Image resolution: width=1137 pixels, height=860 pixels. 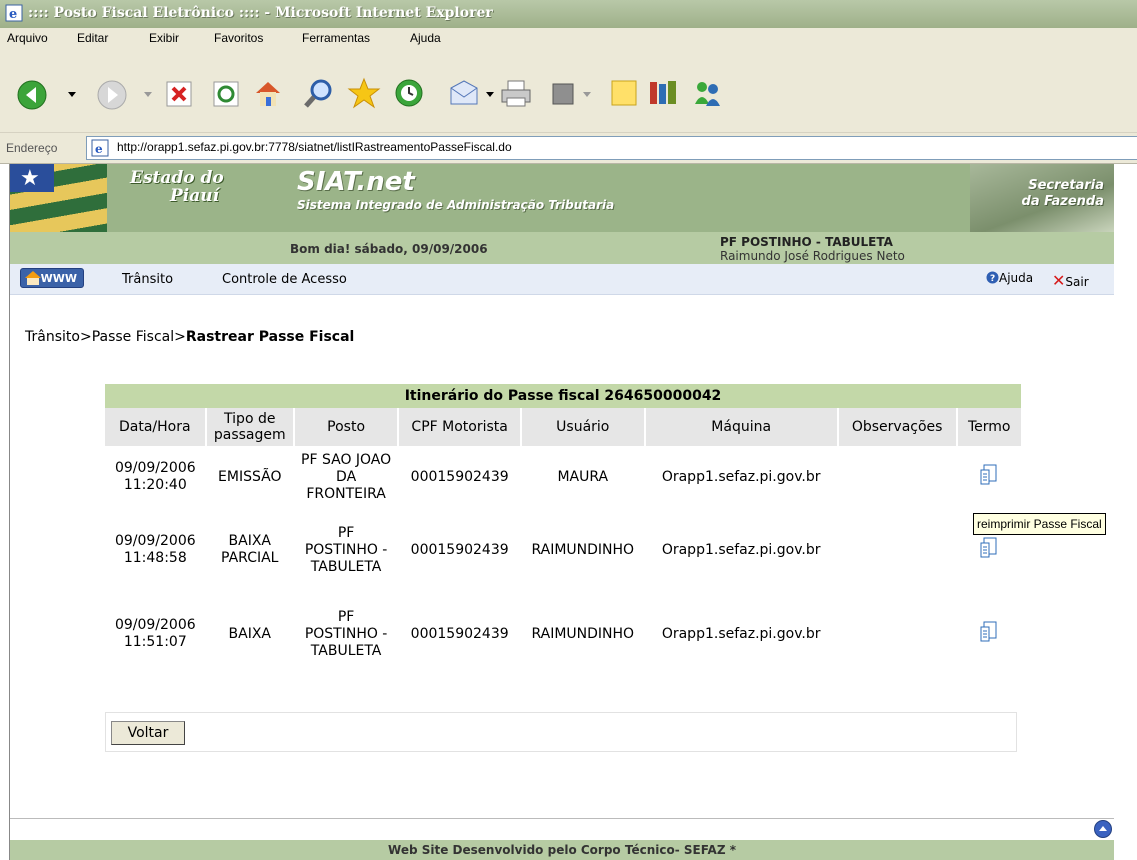 What do you see at coordinates (806, 242) in the screenshot?
I see `posto-name: PF POSTINHO - TABULETA` at bounding box center [806, 242].